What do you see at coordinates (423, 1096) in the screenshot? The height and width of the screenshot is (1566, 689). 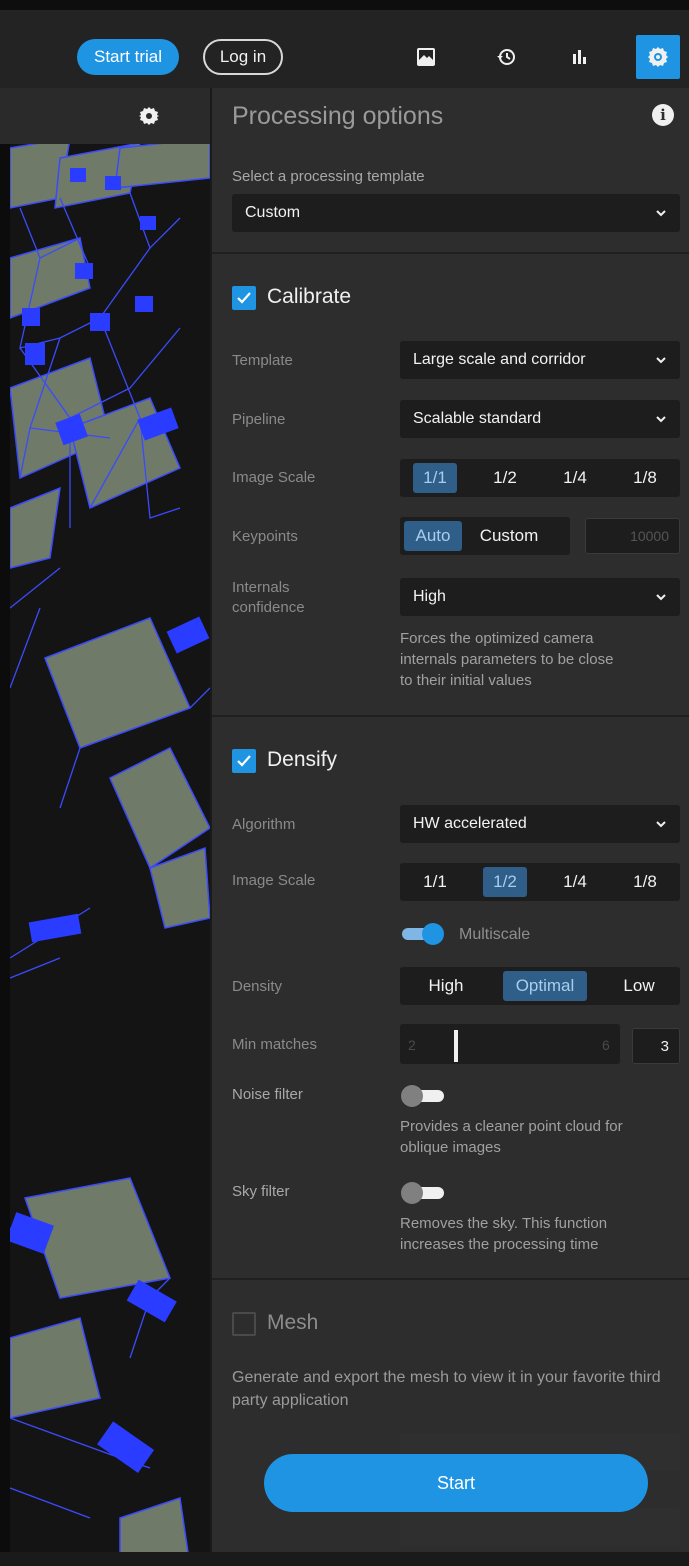 I see `noise-filter-toggle` at bounding box center [423, 1096].